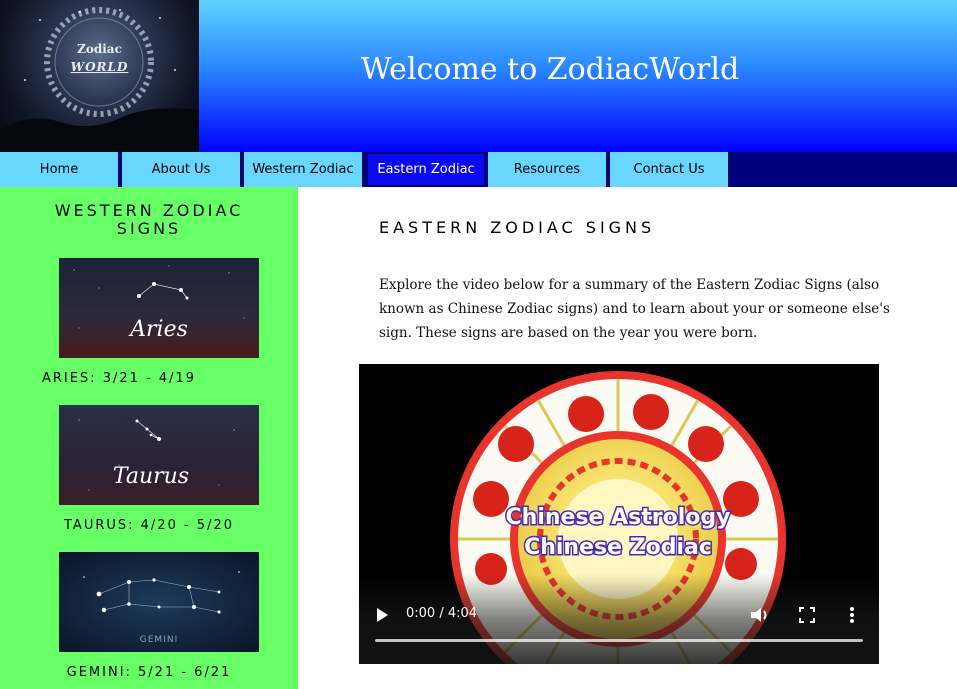 This screenshot has height=689, width=957. Describe the element at coordinates (99, 49) in the screenshot. I see `logo-text-zodiac: Zodiac` at that location.